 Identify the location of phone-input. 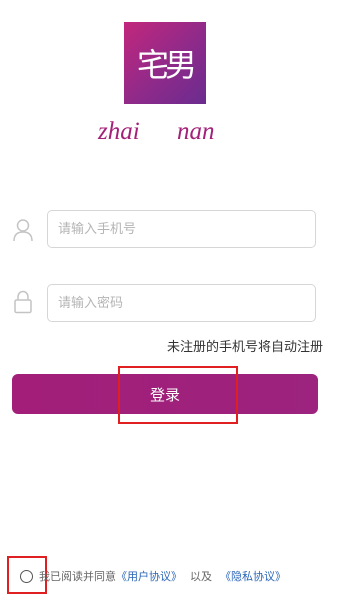
(181, 229).